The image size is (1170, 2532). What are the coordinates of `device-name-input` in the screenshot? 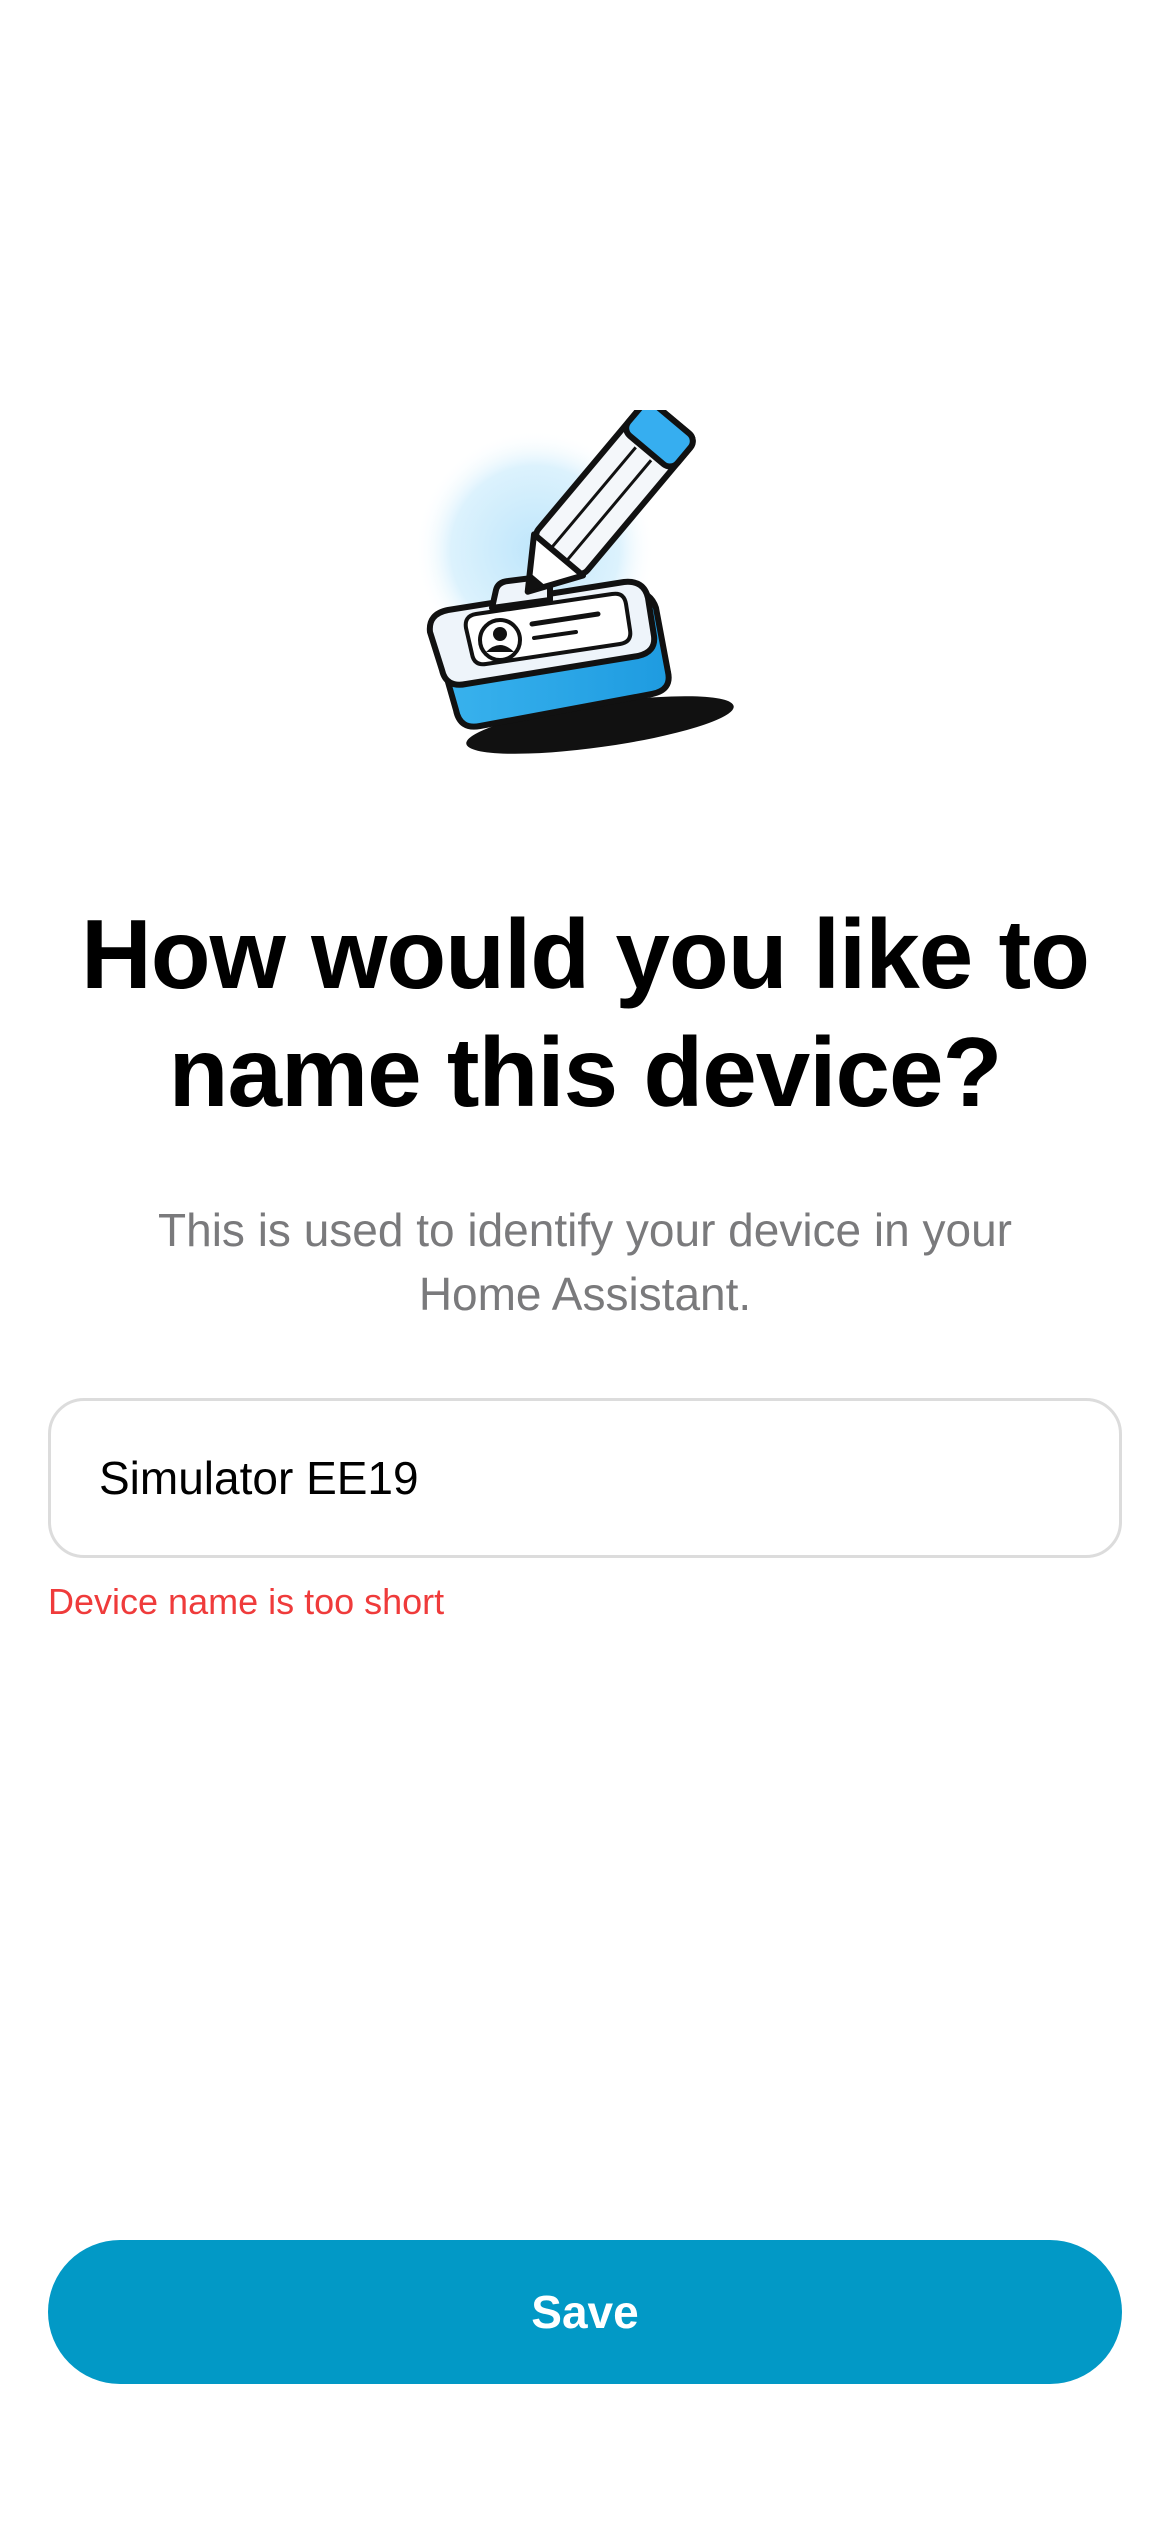 It's located at (585, 1478).